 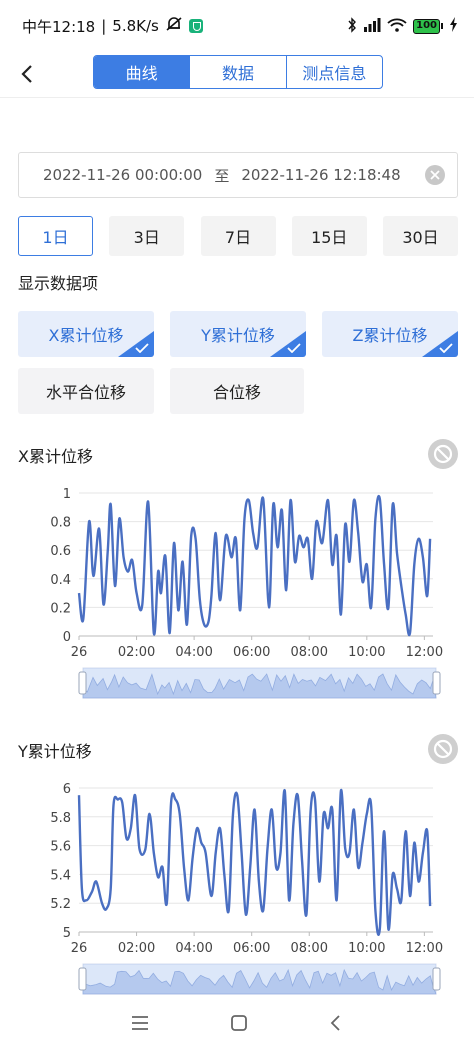 What do you see at coordinates (67, 933) in the screenshot?
I see `y-tick-label: 5` at bounding box center [67, 933].